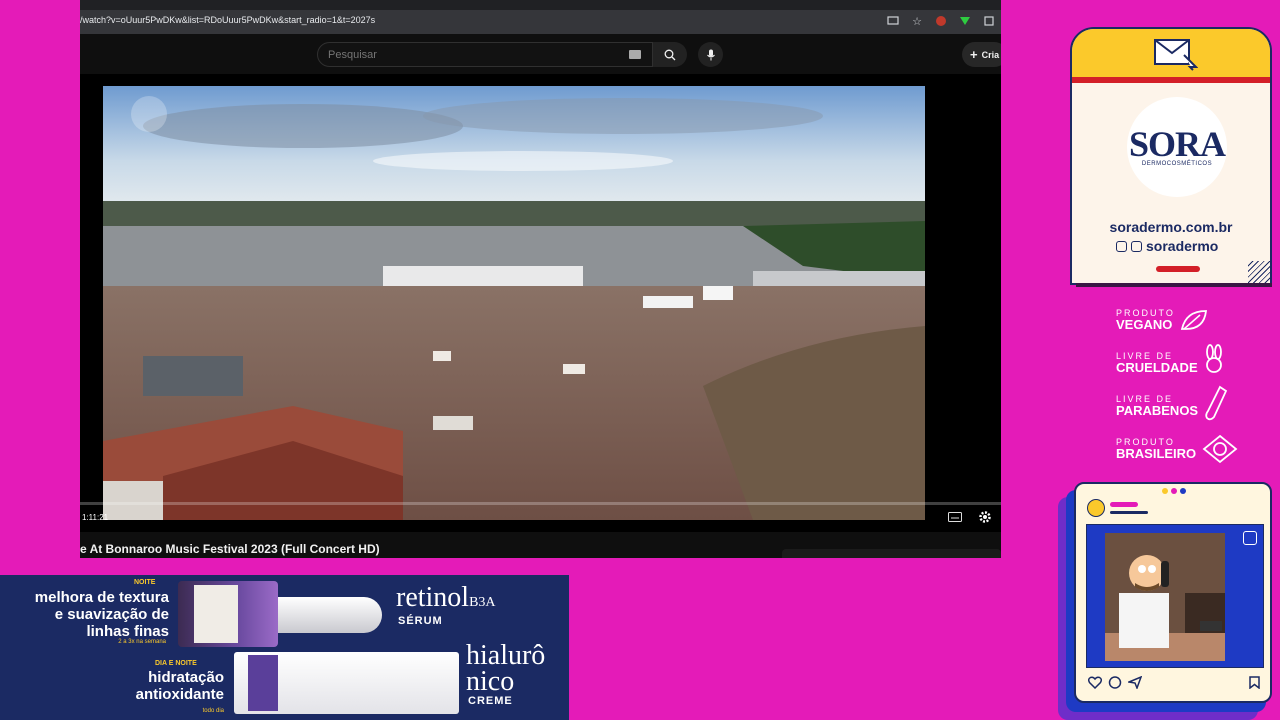  What do you see at coordinates (127, 631) in the screenshot?
I see `ad-benefit-line: linhas finas` at bounding box center [127, 631].